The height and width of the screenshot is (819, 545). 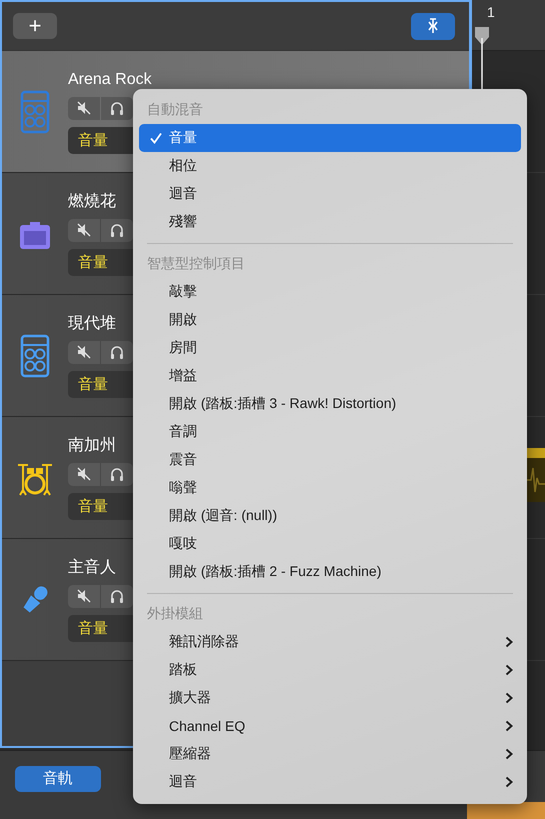 I want to click on bar-number: 1, so click(x=491, y=12).